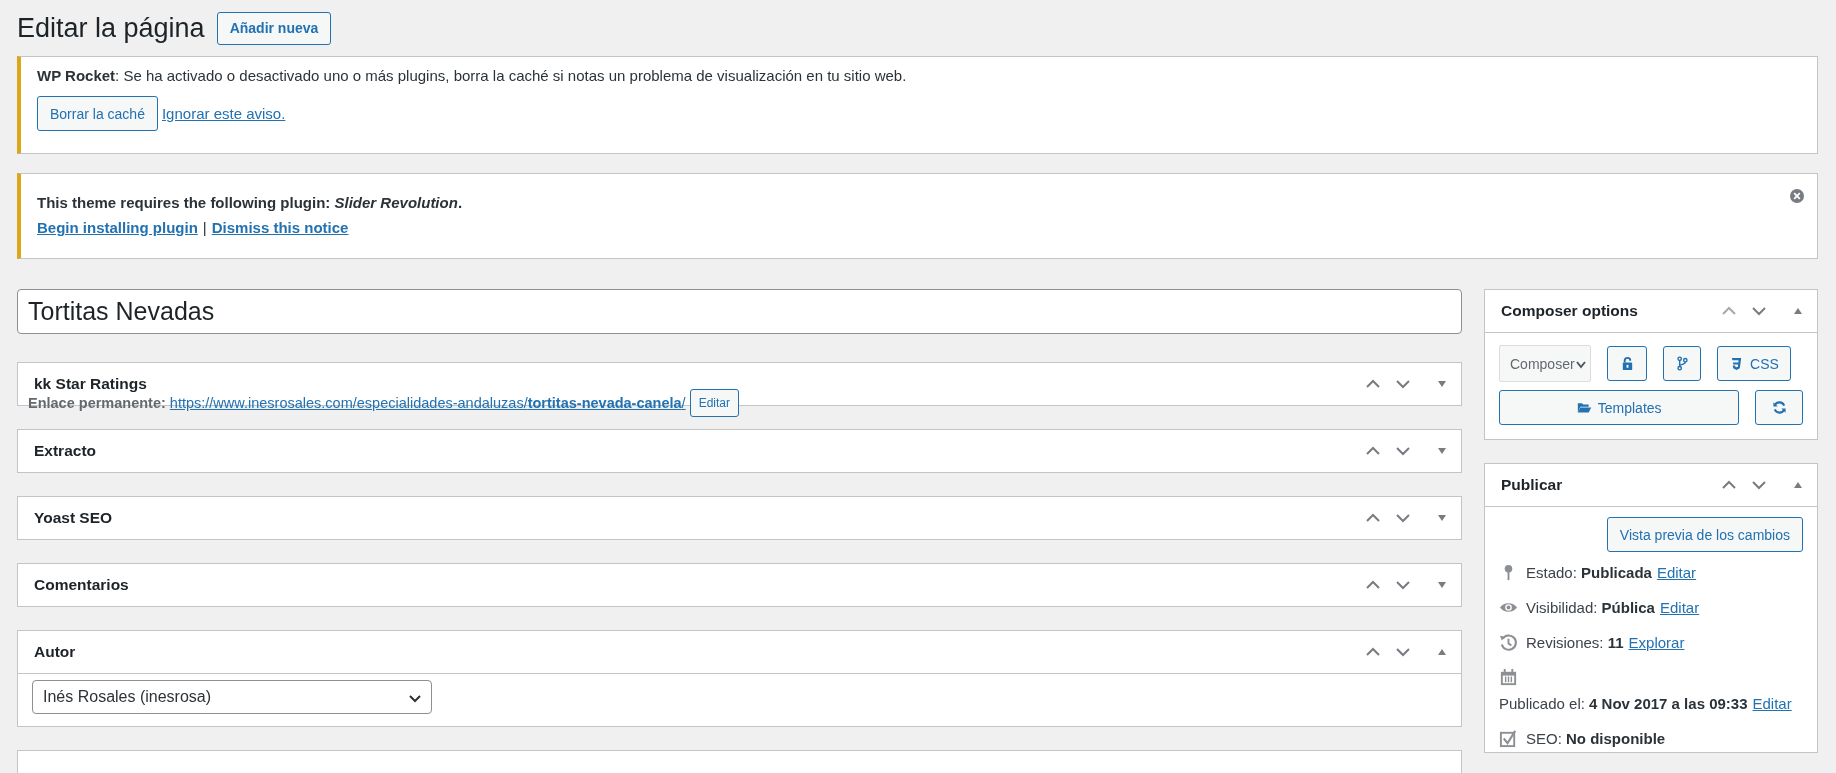 This screenshot has width=1836, height=773. Describe the element at coordinates (739, 311) in the screenshot. I see `title-input: Tortitas Nevadas` at that location.